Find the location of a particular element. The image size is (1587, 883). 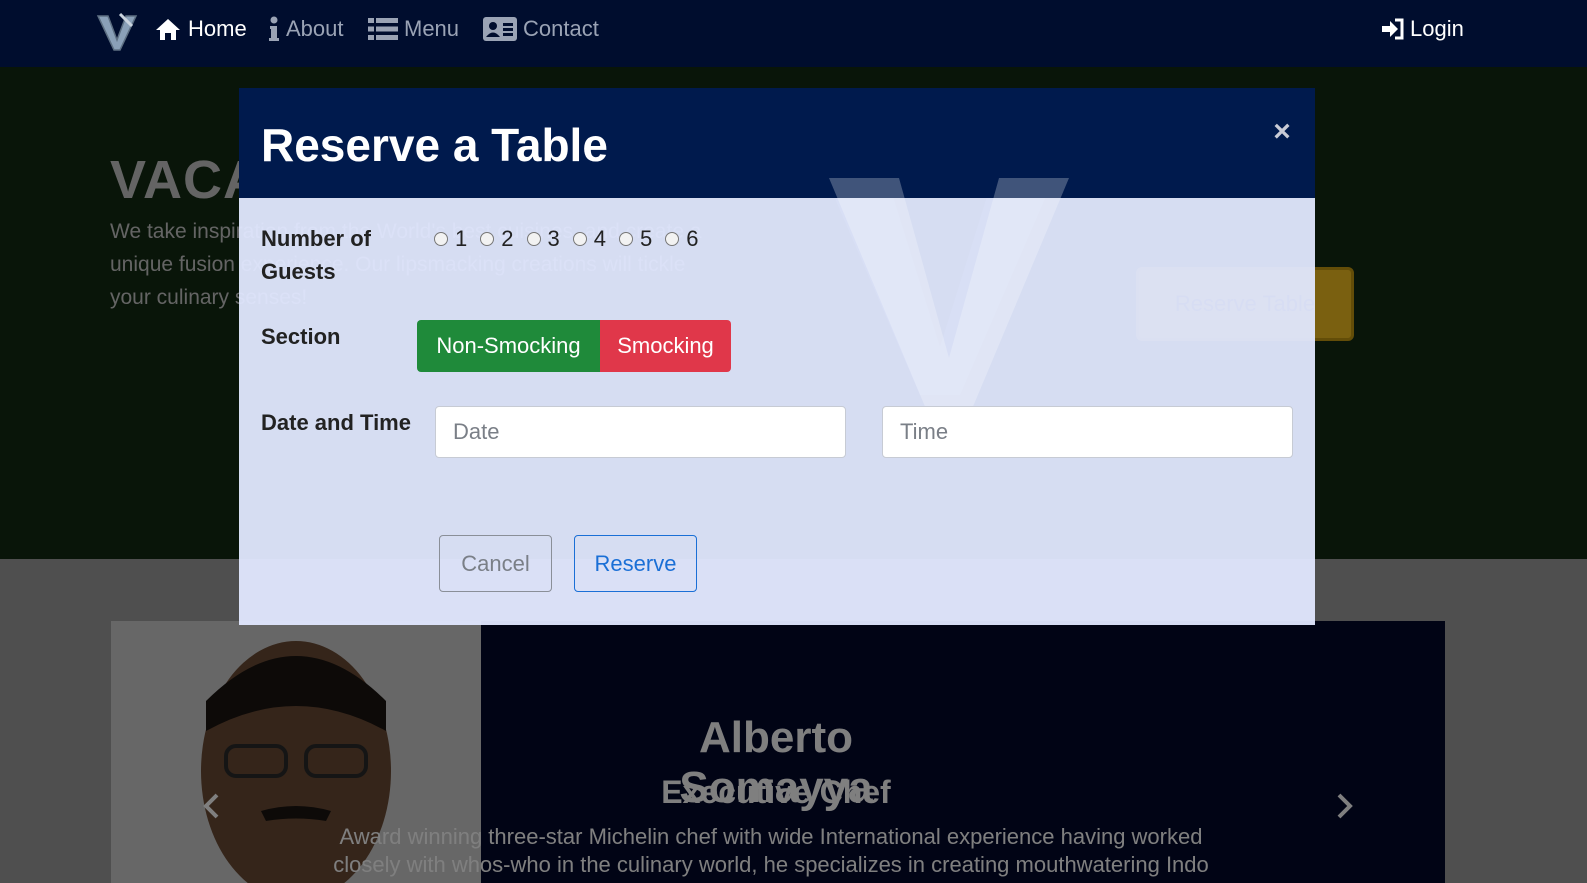

watermark-logo is located at coordinates (949, 297).